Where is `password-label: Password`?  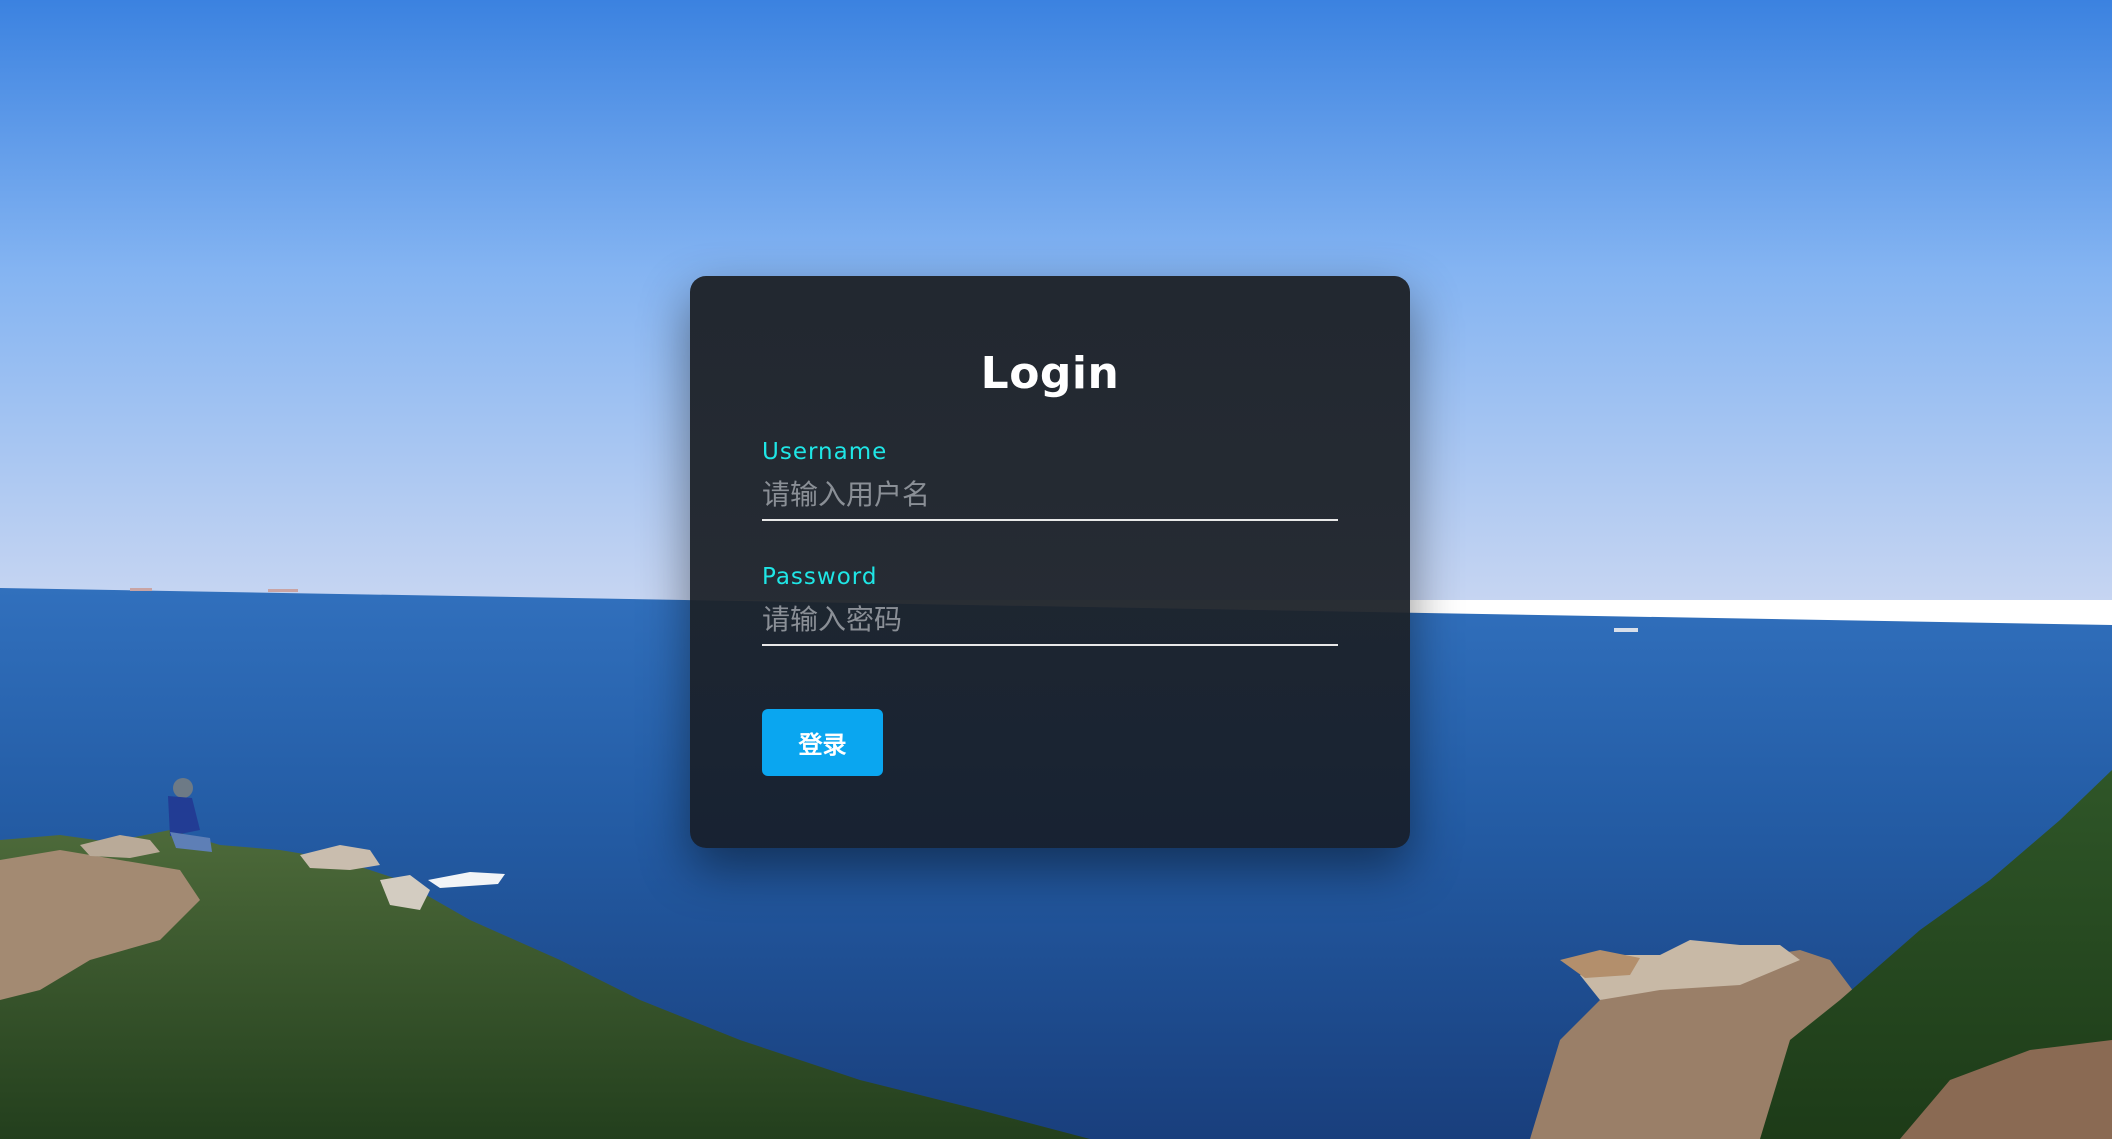
password-label: Password is located at coordinates (820, 577).